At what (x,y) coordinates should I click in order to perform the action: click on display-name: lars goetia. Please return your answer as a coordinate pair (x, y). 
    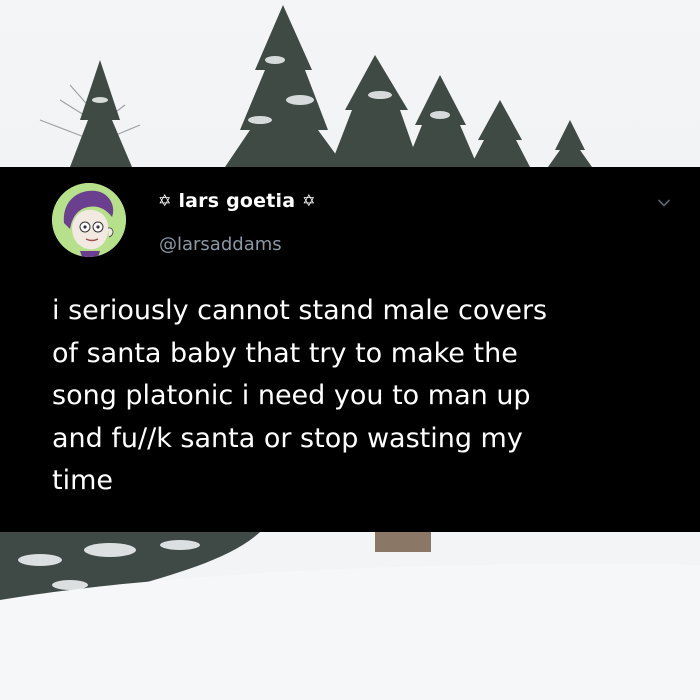
    Looking at the image, I should click on (237, 201).